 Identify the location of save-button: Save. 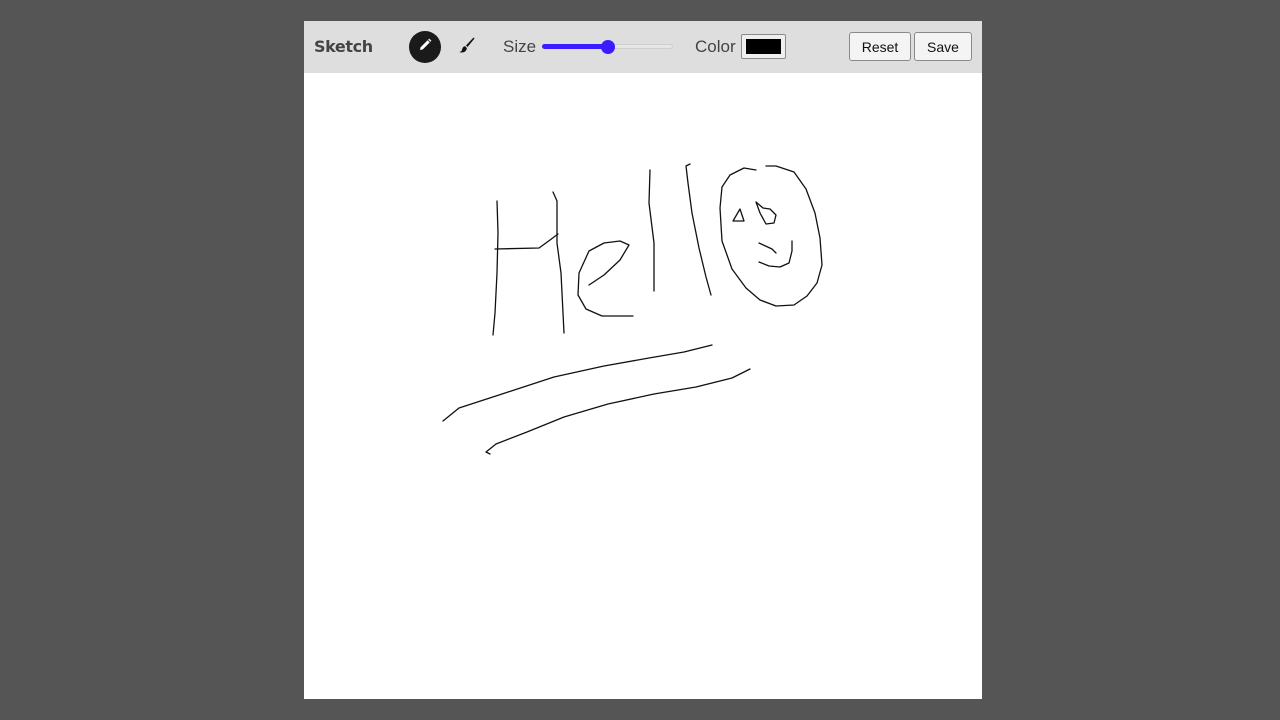
(943, 46).